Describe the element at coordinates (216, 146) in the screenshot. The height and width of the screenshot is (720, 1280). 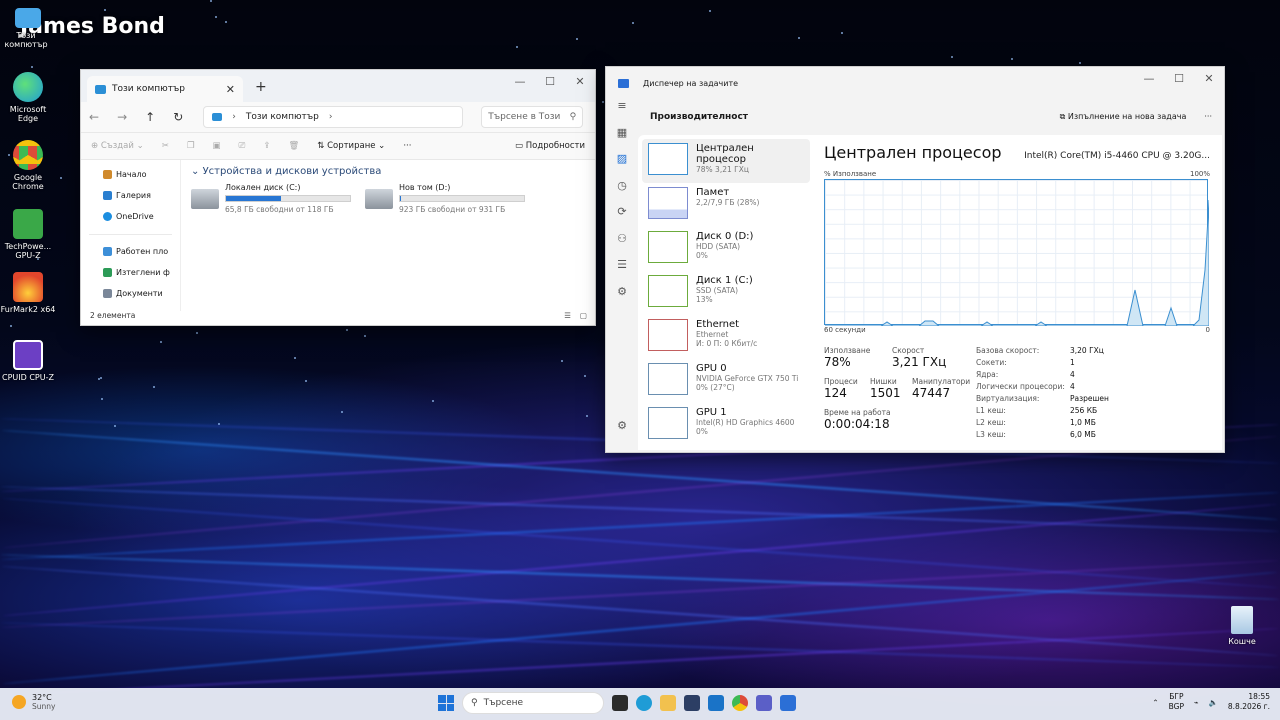
I see `paste-icon: ▣` at that location.